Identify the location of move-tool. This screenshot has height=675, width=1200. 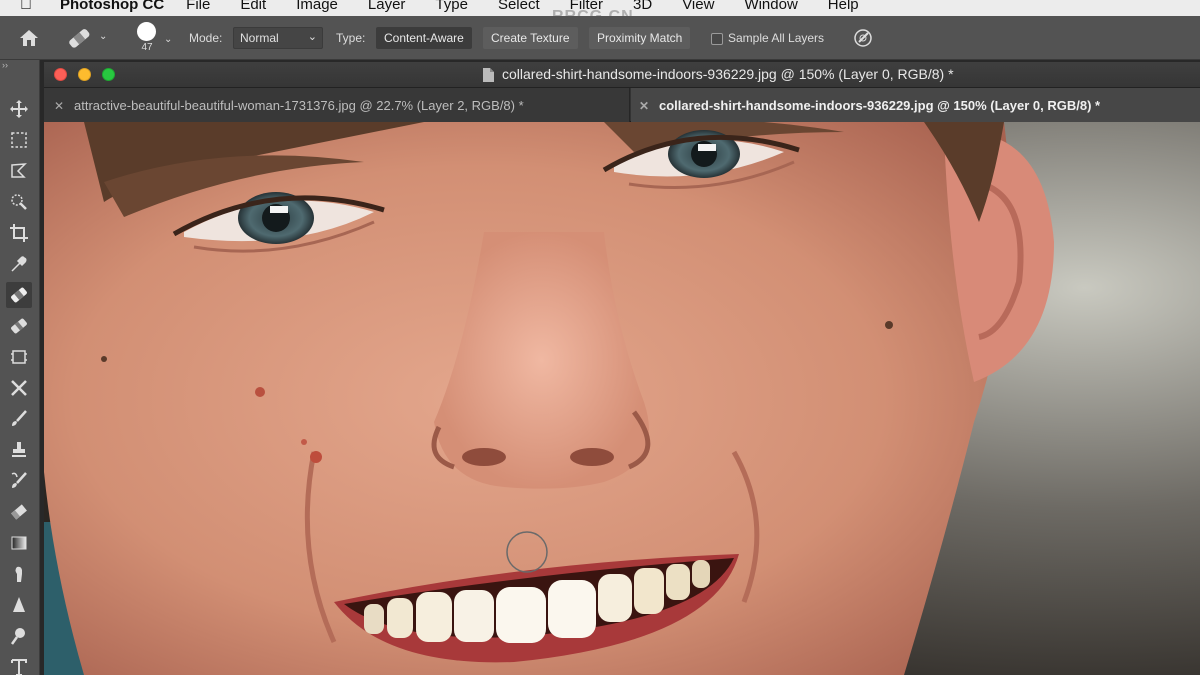
(19, 109).